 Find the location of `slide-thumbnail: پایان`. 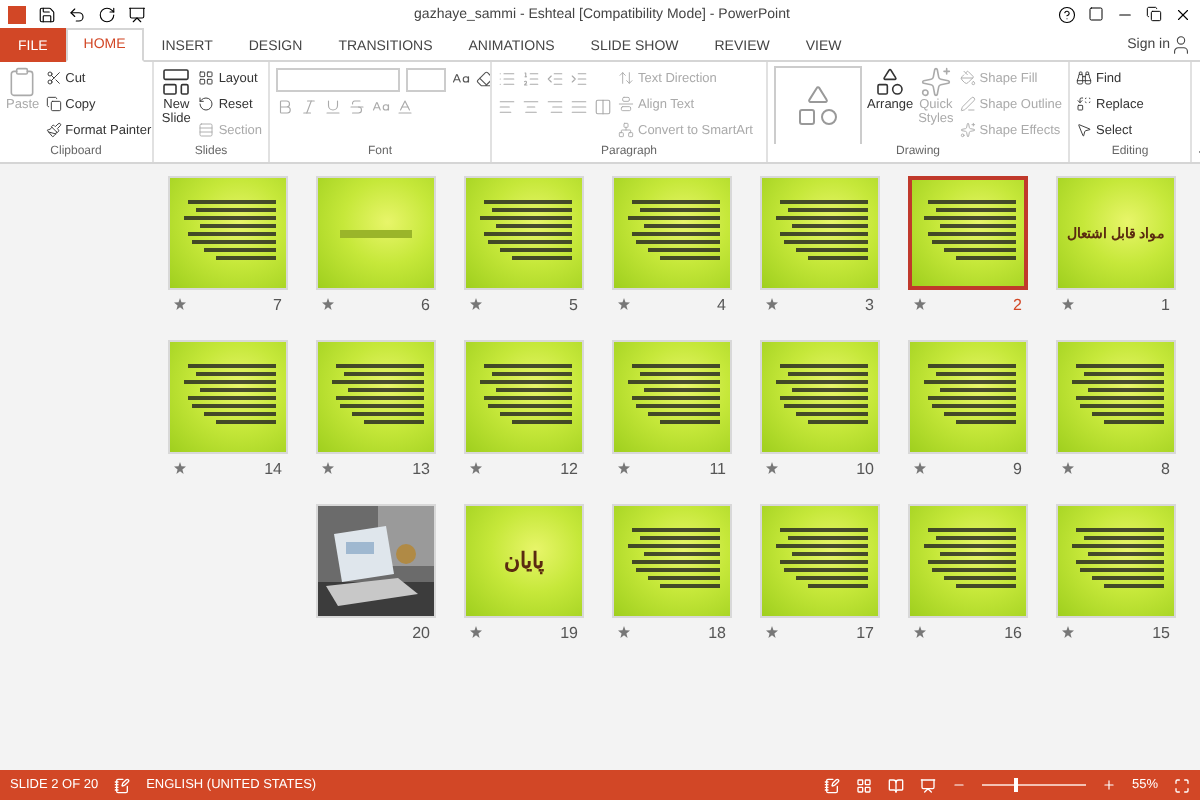

slide-thumbnail: پایان is located at coordinates (524, 561).